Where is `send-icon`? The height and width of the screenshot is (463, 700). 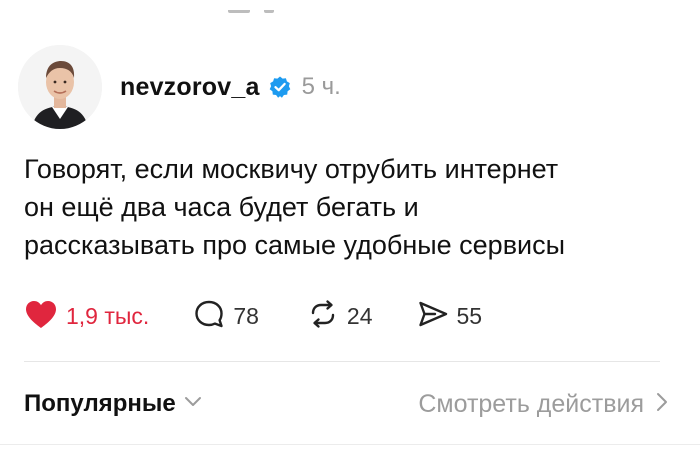 send-icon is located at coordinates (433, 316).